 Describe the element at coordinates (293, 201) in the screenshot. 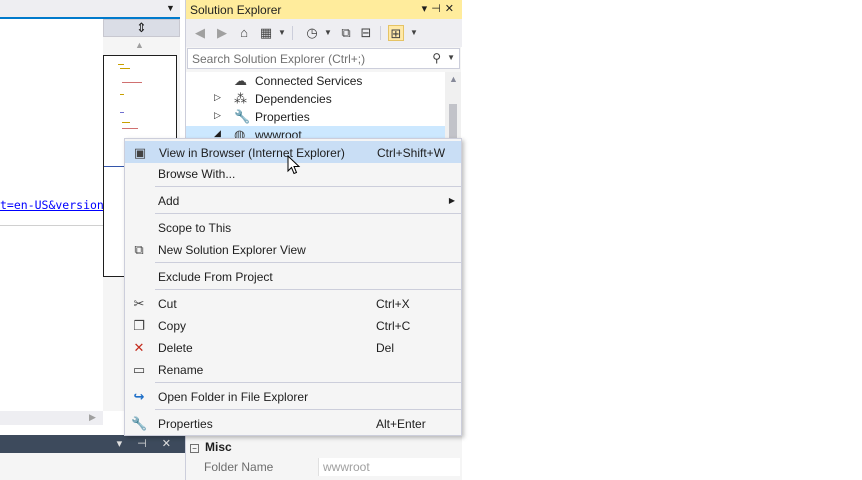

I see `menu-item-add: Add ▶` at that location.